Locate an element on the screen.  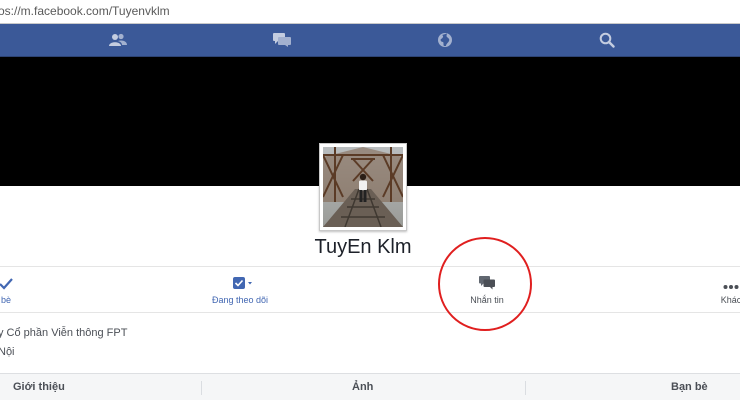
friend-button: bè is located at coordinates (13, 290).